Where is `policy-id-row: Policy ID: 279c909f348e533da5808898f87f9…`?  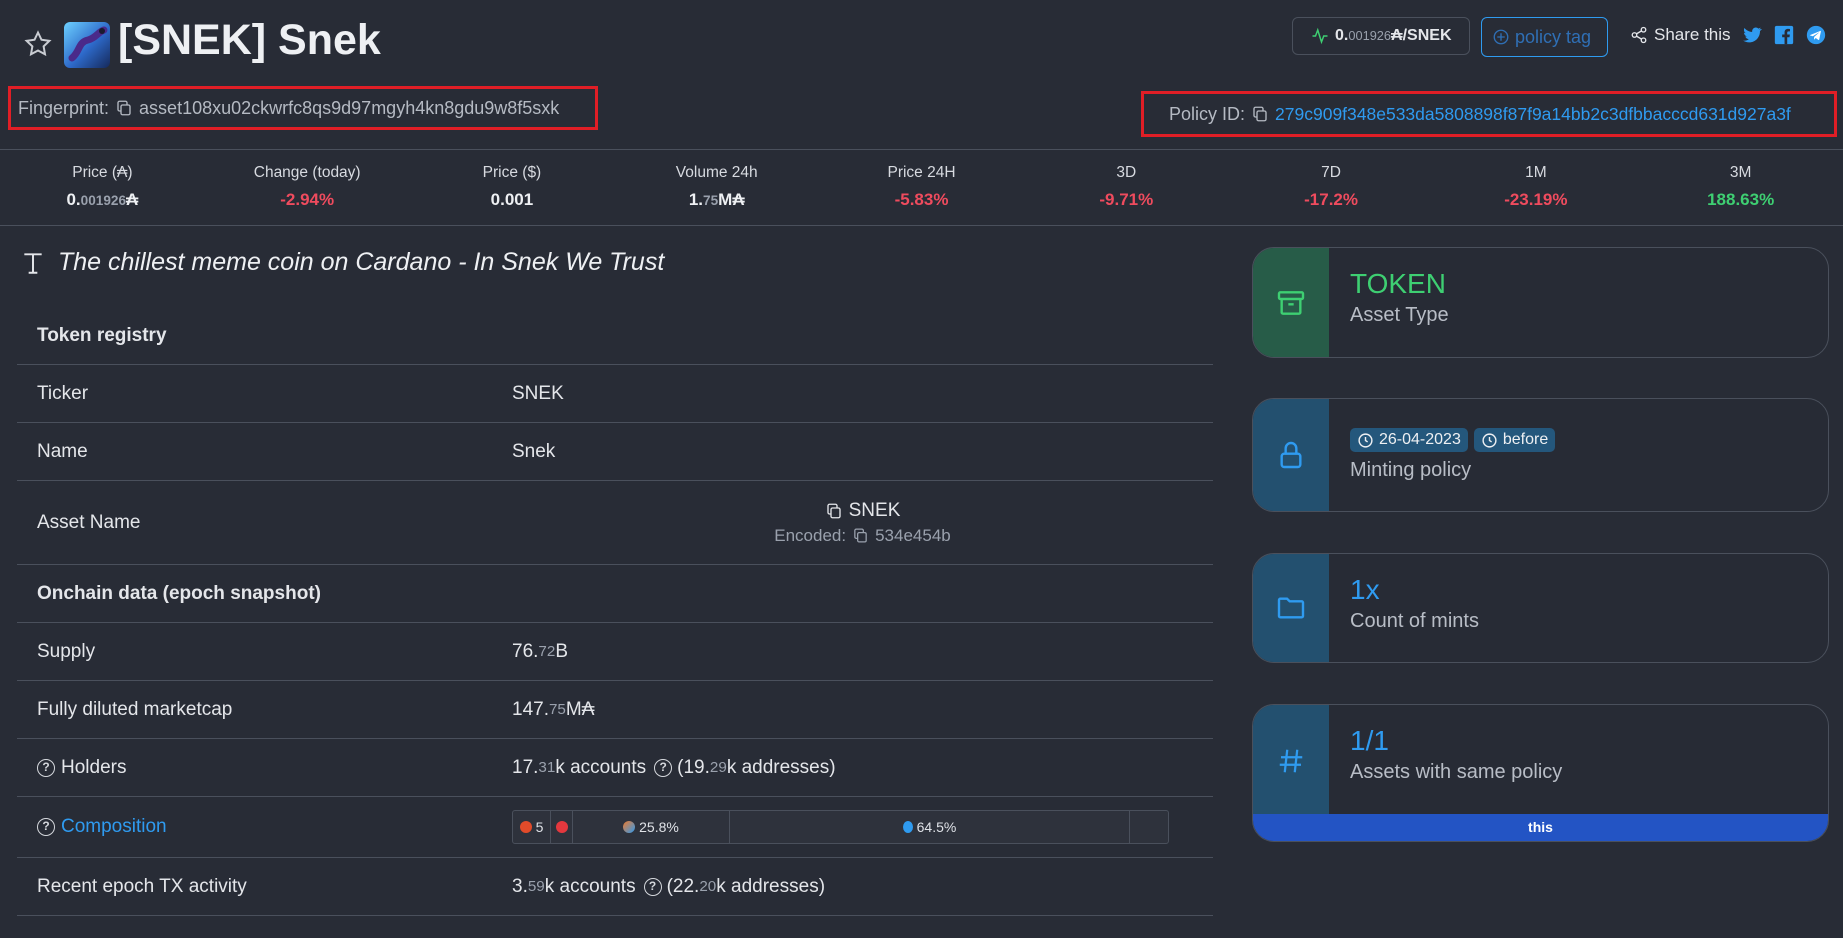
policy-id-row: Policy ID: 279c909f348e533da5808898f87f9… is located at coordinates (1489, 114).